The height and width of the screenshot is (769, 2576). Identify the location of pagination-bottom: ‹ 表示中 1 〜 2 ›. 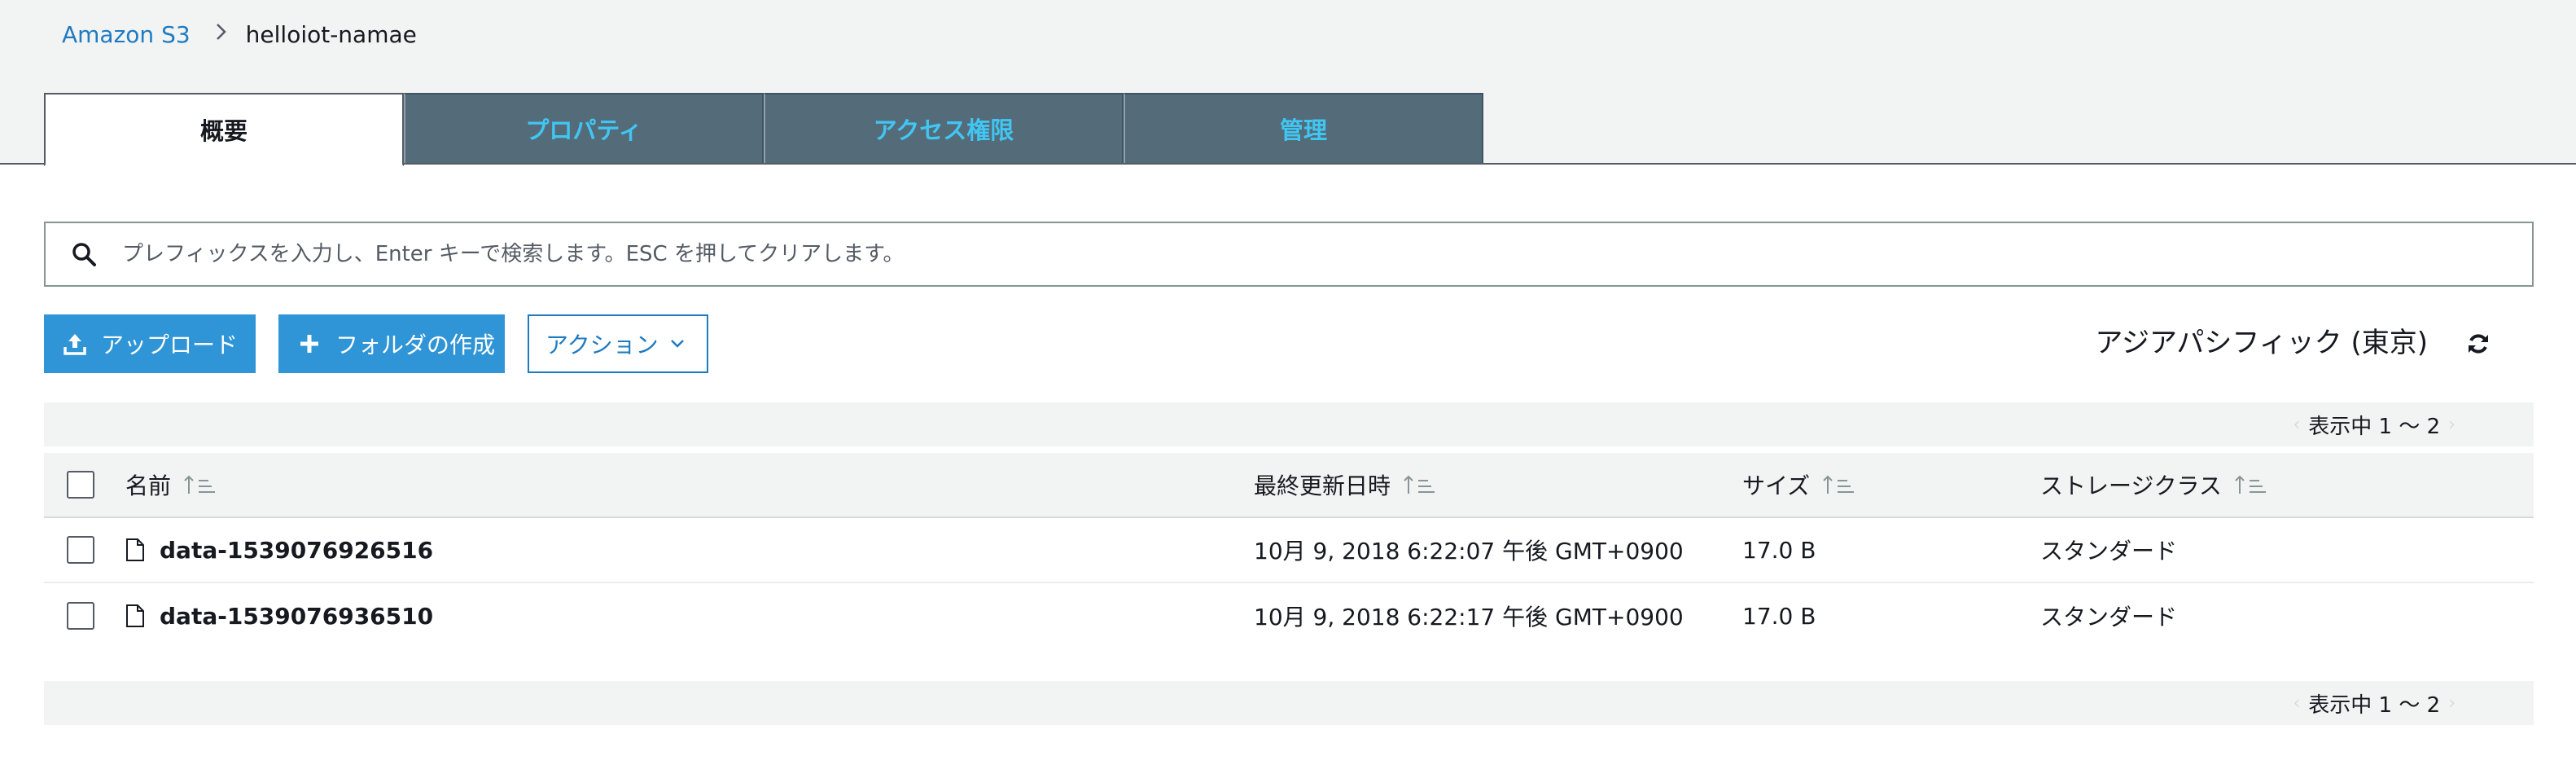
(1289, 703).